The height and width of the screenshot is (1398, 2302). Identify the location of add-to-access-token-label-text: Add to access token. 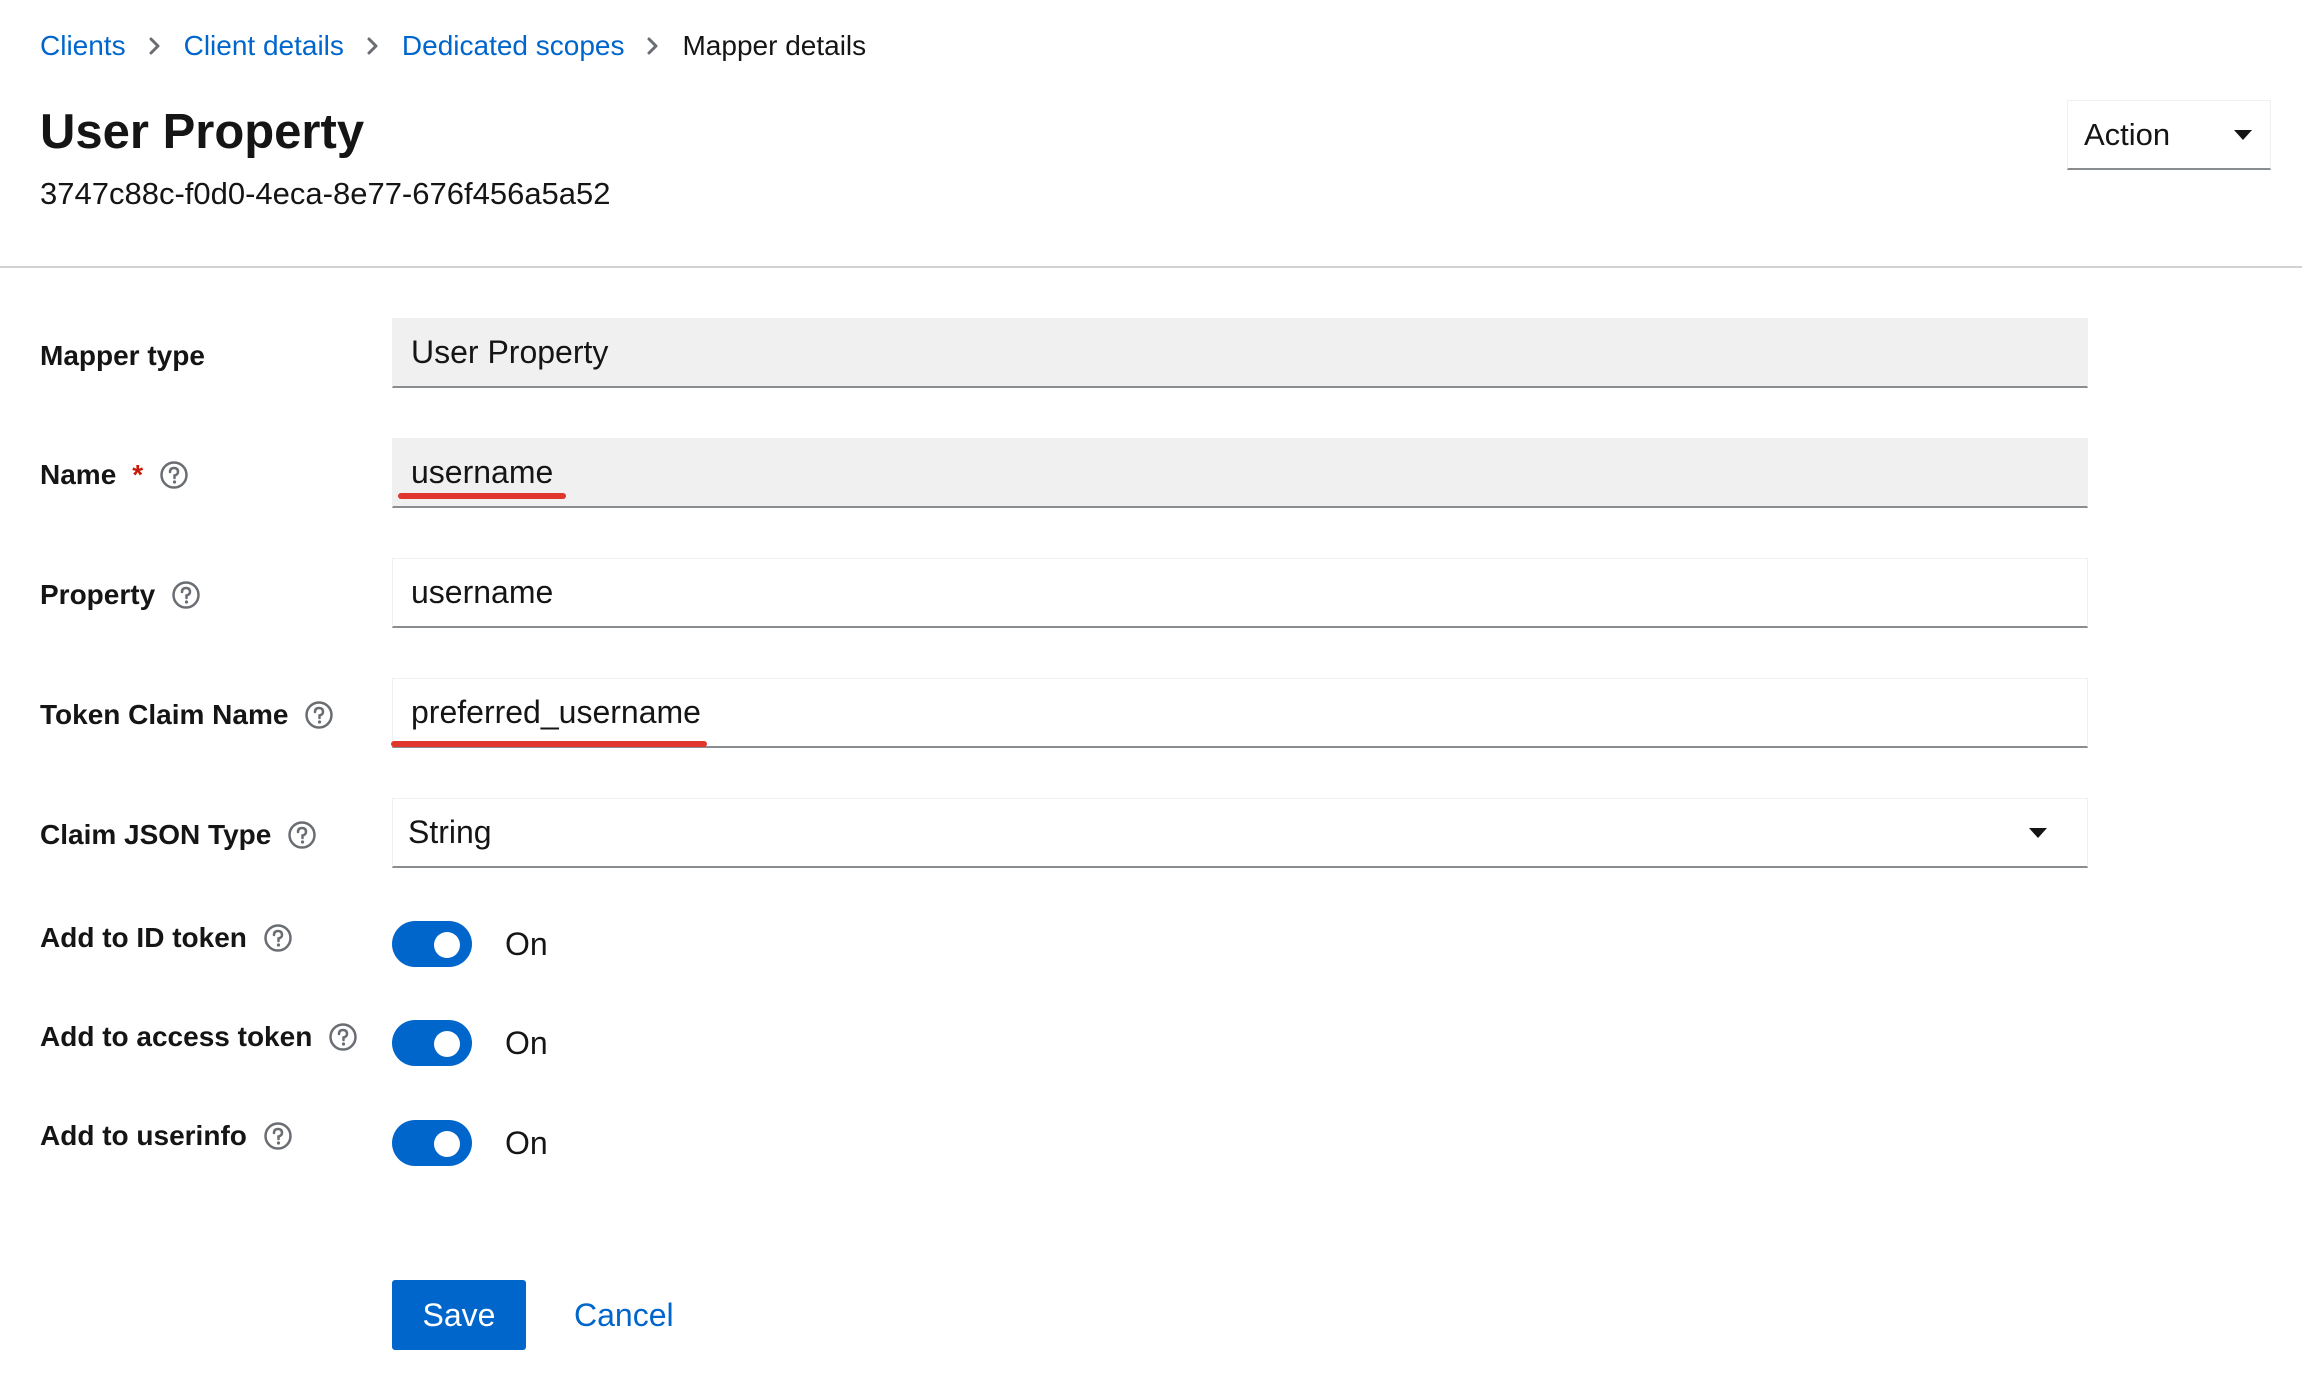
(176, 1036).